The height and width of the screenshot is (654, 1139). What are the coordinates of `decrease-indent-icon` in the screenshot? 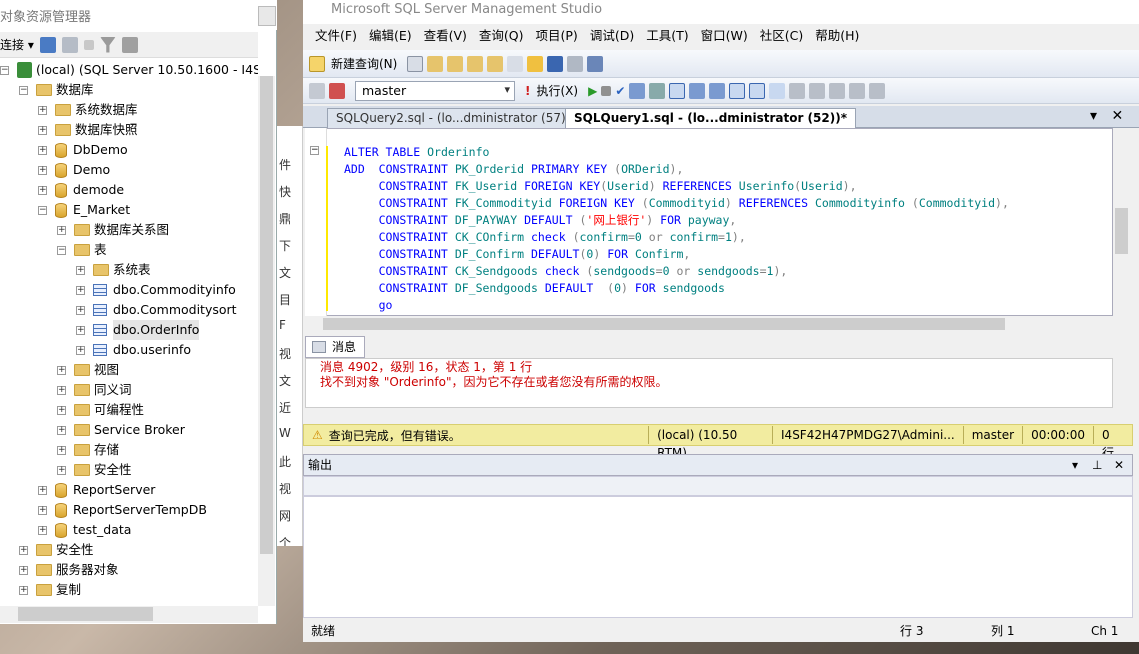 It's located at (837, 90).